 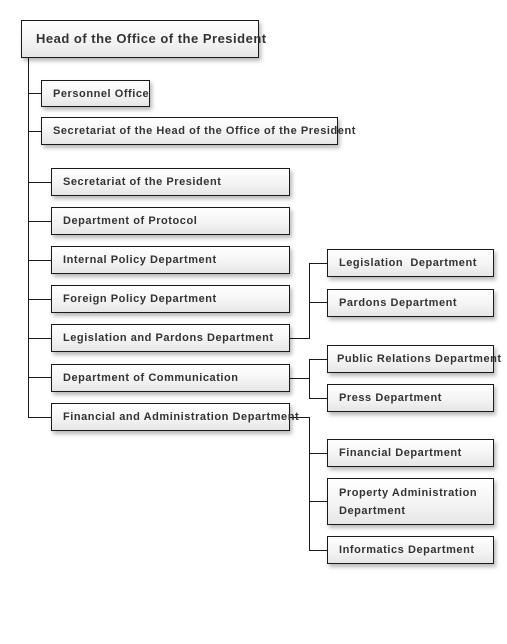 What do you see at coordinates (143, 39) in the screenshot?
I see `node-root: Head of the Office of the President` at bounding box center [143, 39].